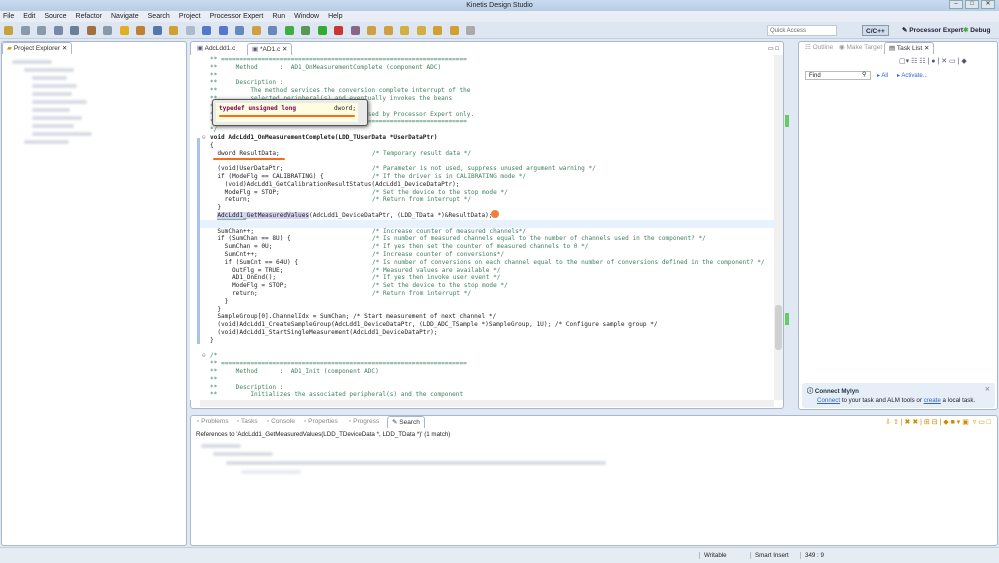  I want to click on perspective-debug: ✱ Debug, so click(977, 30).